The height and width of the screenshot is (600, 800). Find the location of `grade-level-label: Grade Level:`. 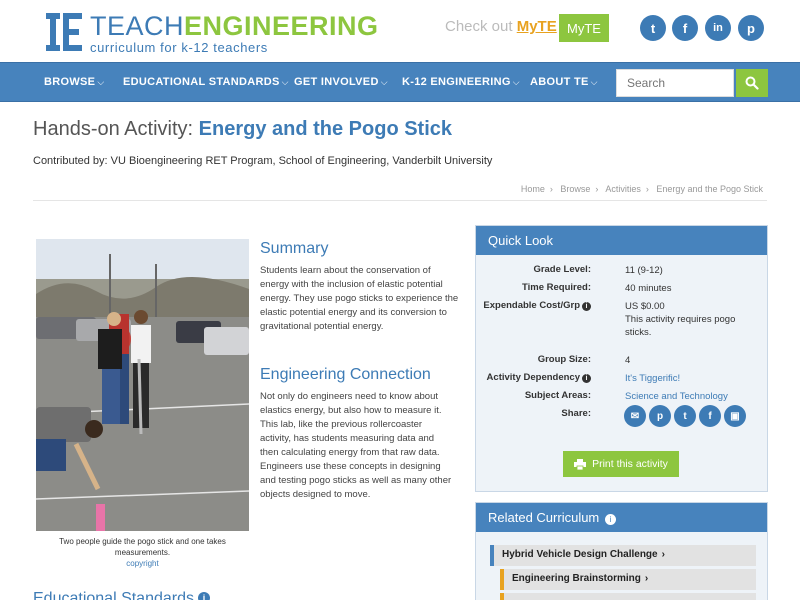

grade-level-label: Grade Level: is located at coordinates (562, 269).